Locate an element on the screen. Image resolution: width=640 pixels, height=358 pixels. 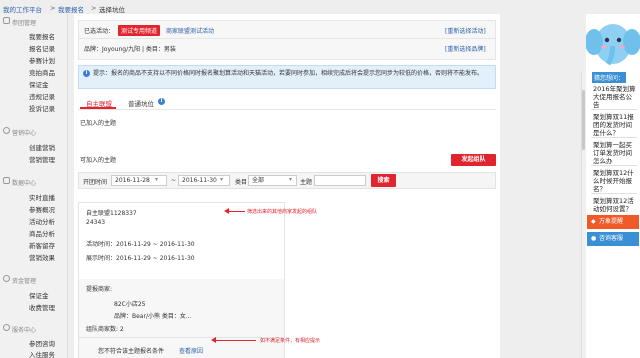
sidebar-item-create-marketing: 创建营销 is located at coordinates (42, 147).